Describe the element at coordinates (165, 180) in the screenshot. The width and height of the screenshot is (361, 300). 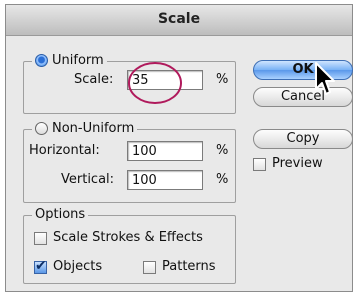
I see `vertical-input` at that location.